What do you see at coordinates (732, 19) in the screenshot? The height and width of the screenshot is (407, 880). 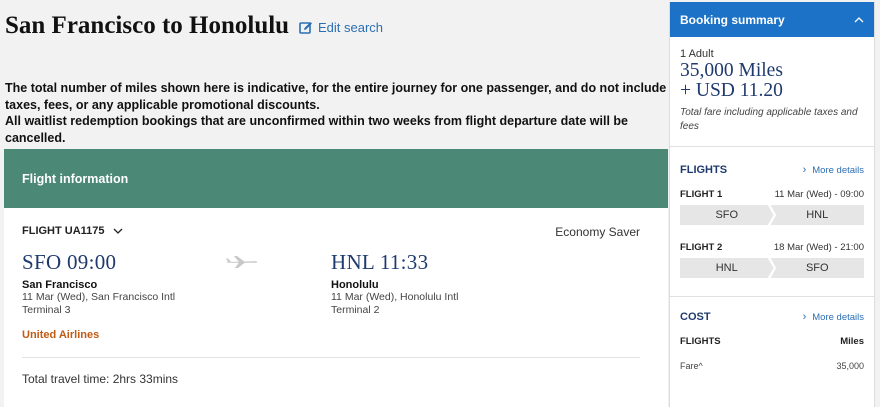 I see `booking-summary-title: Booking summary` at bounding box center [732, 19].